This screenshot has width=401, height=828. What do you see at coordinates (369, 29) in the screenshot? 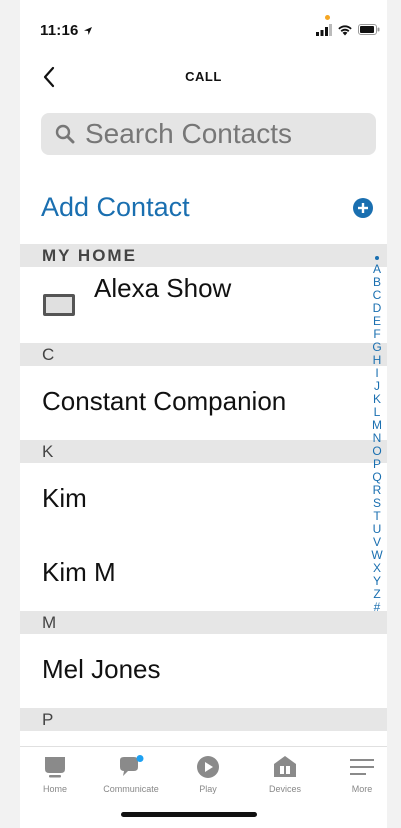
I see `battery-icon` at bounding box center [369, 29].